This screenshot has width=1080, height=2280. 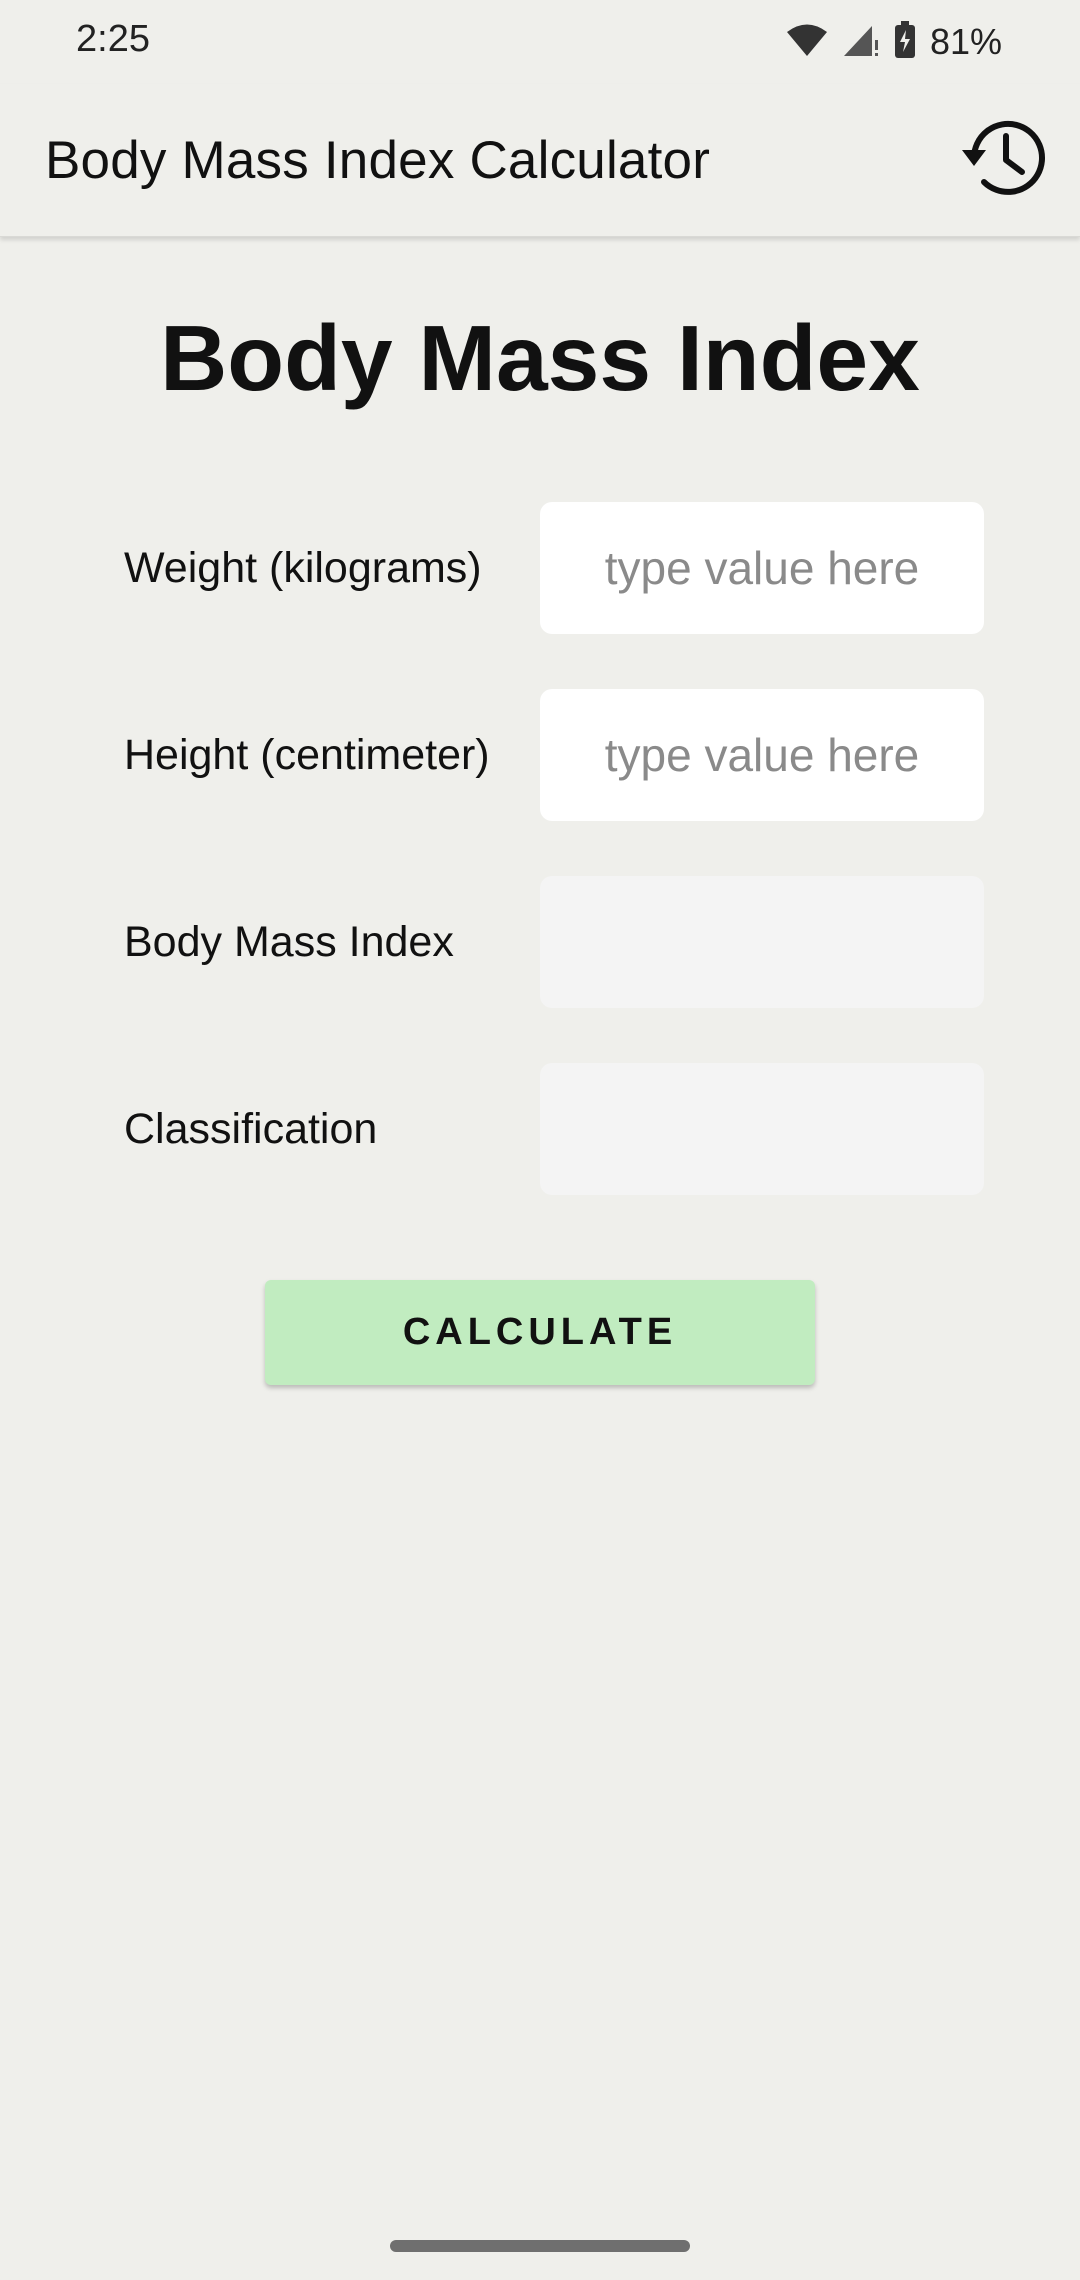 I want to click on home-indicator, so click(x=540, y=2246).